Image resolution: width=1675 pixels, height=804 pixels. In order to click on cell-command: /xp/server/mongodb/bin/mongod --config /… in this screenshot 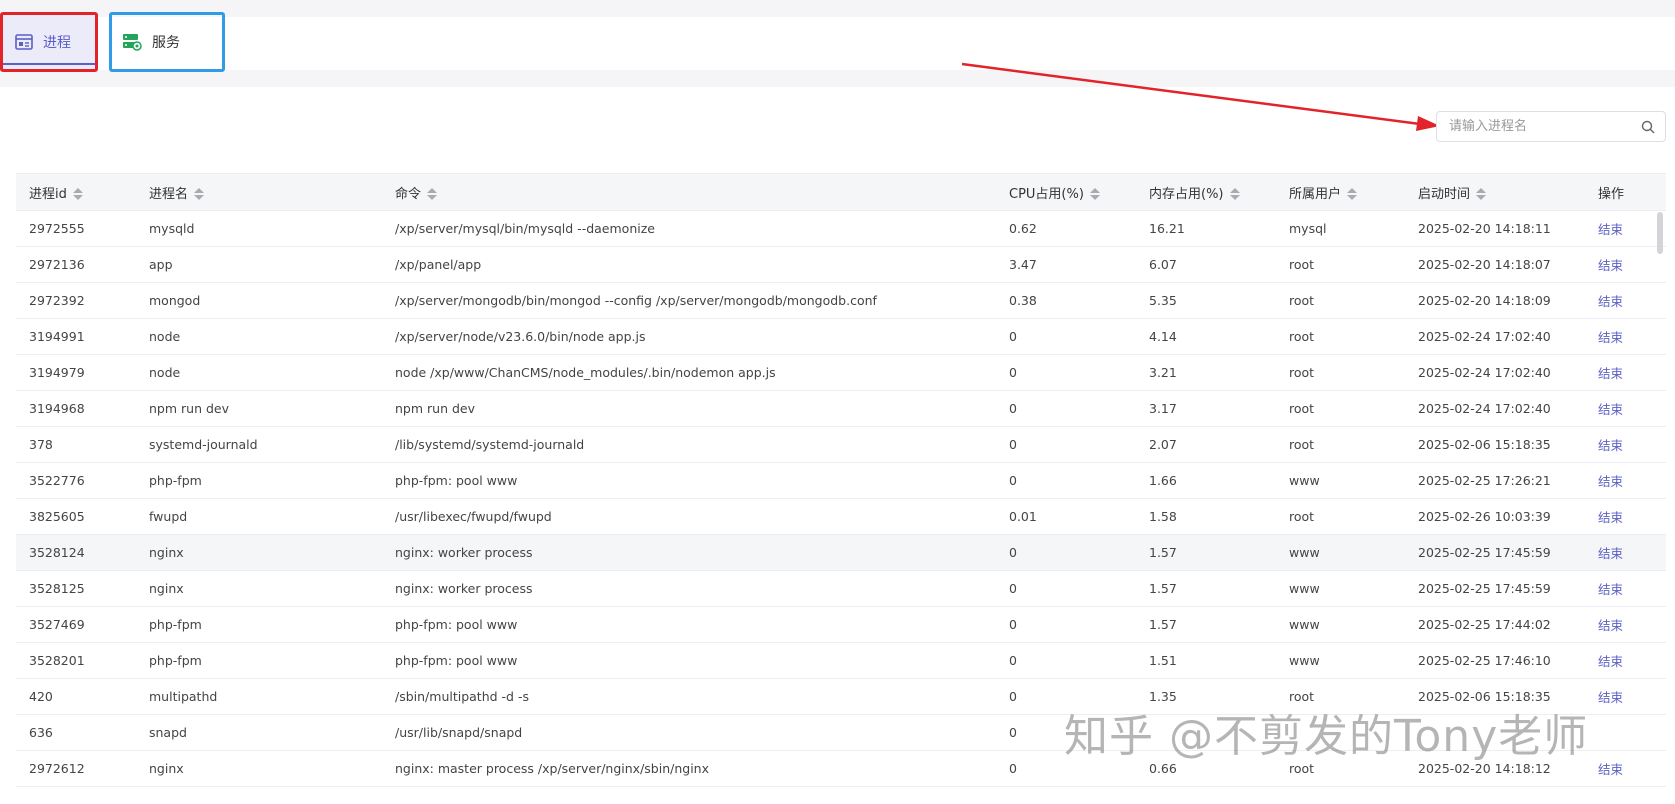, I will do `click(636, 300)`.